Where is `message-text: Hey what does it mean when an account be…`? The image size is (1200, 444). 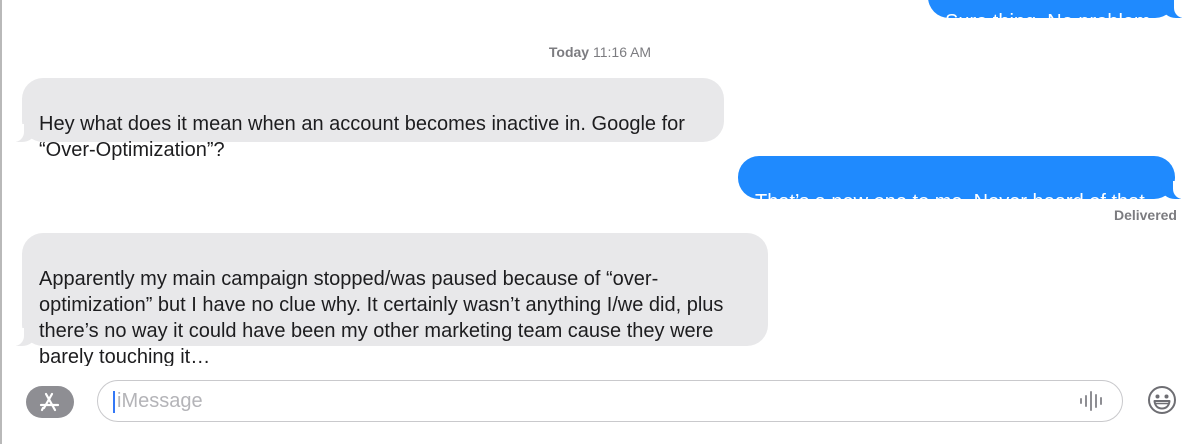
message-text: Hey what does it mean when an account be… is located at coordinates (362, 137).